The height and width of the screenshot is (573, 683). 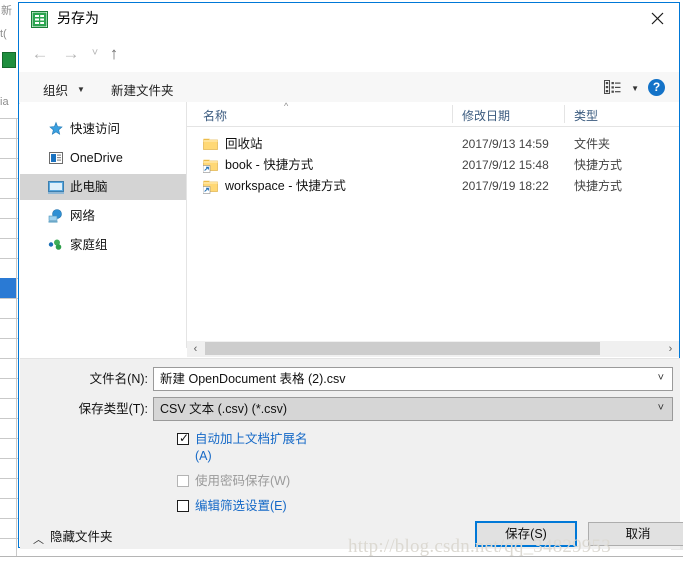 I want to click on collapse-caret-icon: ︿, so click(x=38, y=539).